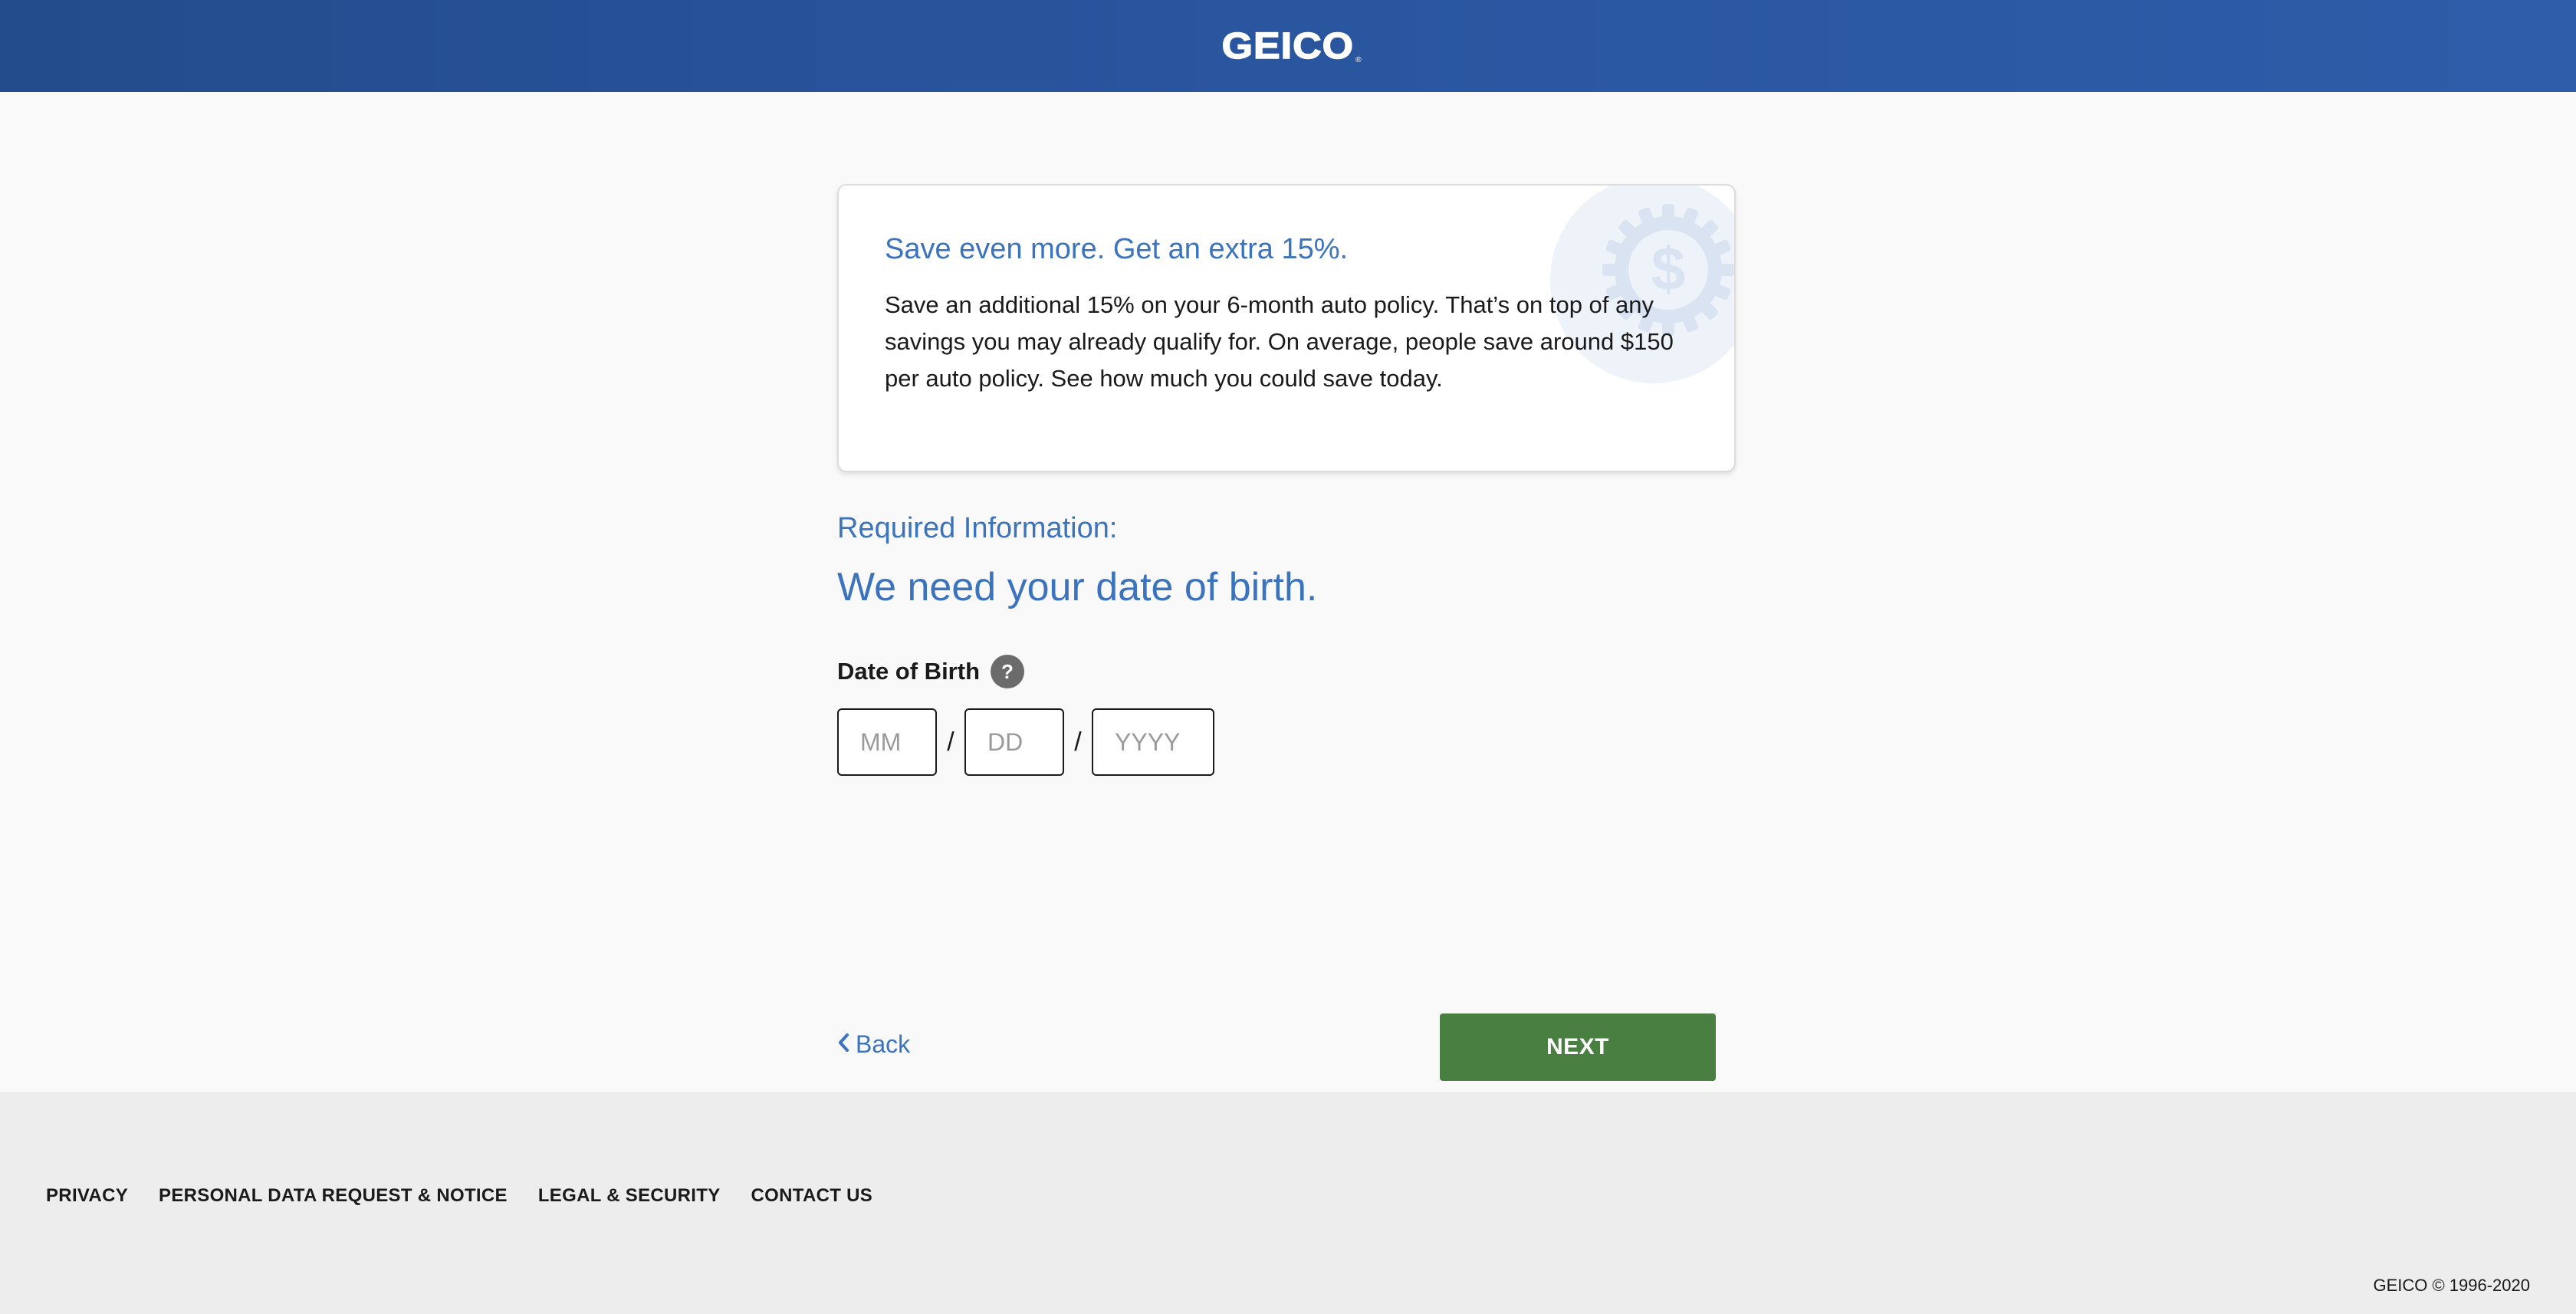 Image resolution: width=2576 pixels, height=1314 pixels. I want to click on required-info-label: Required Information:, so click(978, 528).